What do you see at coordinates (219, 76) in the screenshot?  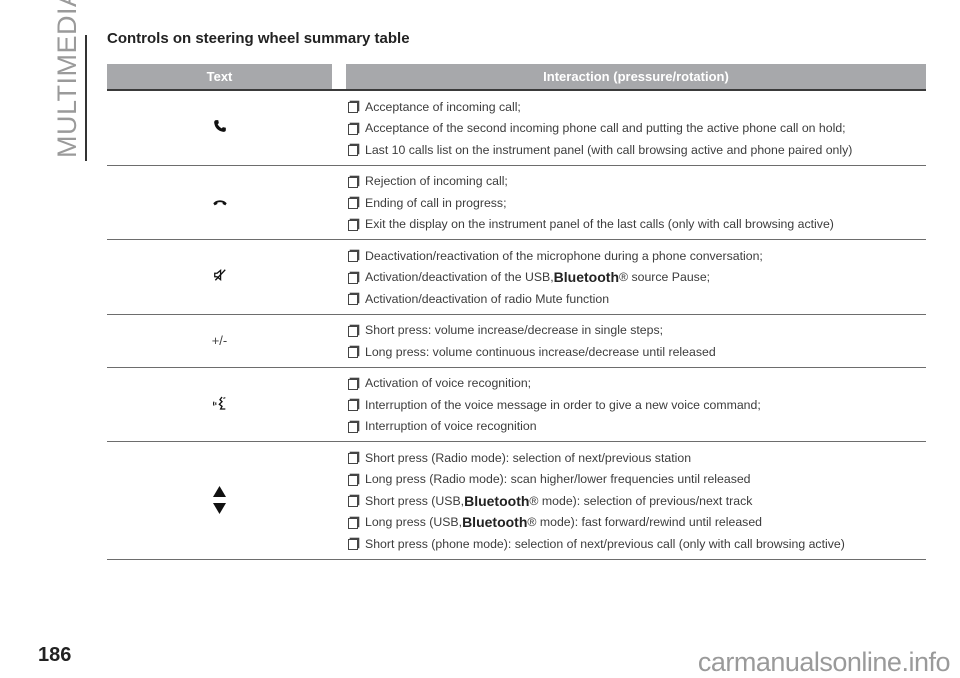 I see `header-text: Text` at bounding box center [219, 76].